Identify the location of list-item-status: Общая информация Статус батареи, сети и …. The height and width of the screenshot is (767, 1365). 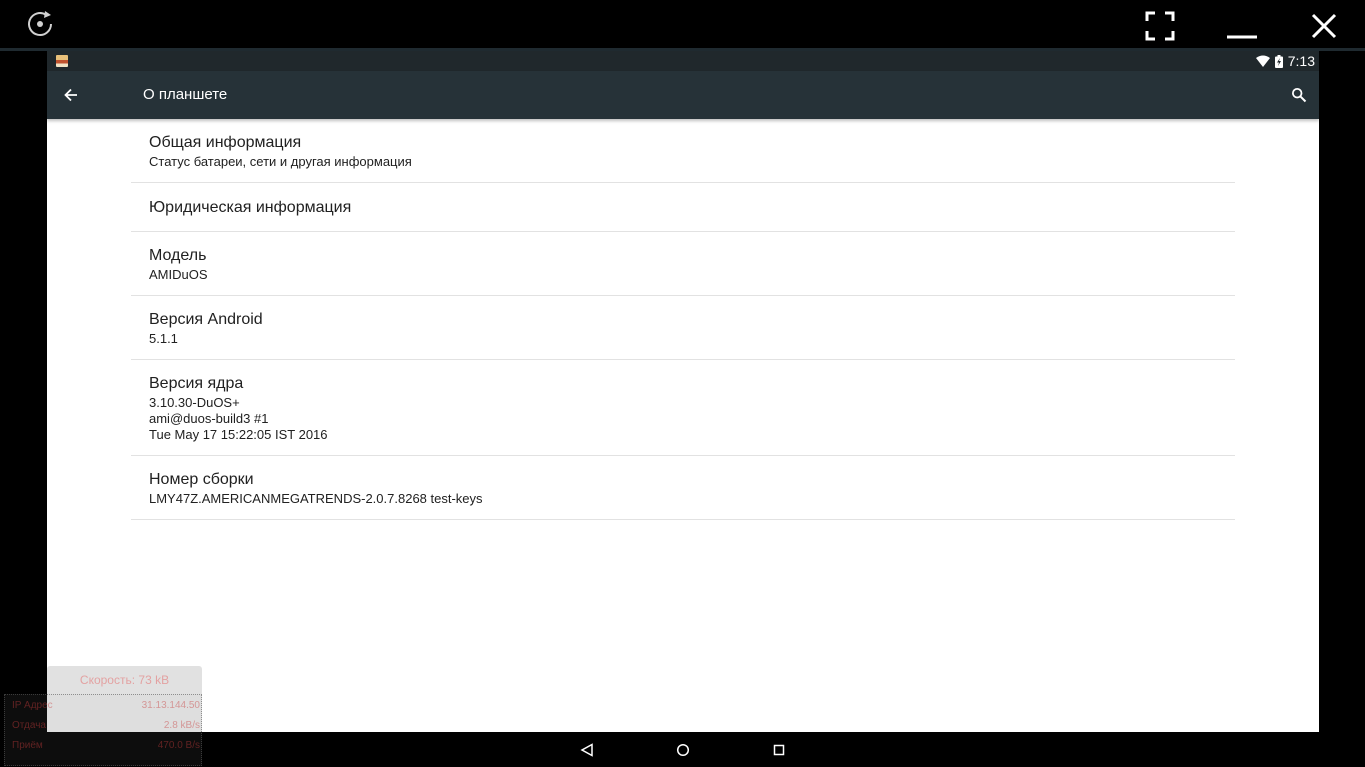
(683, 151).